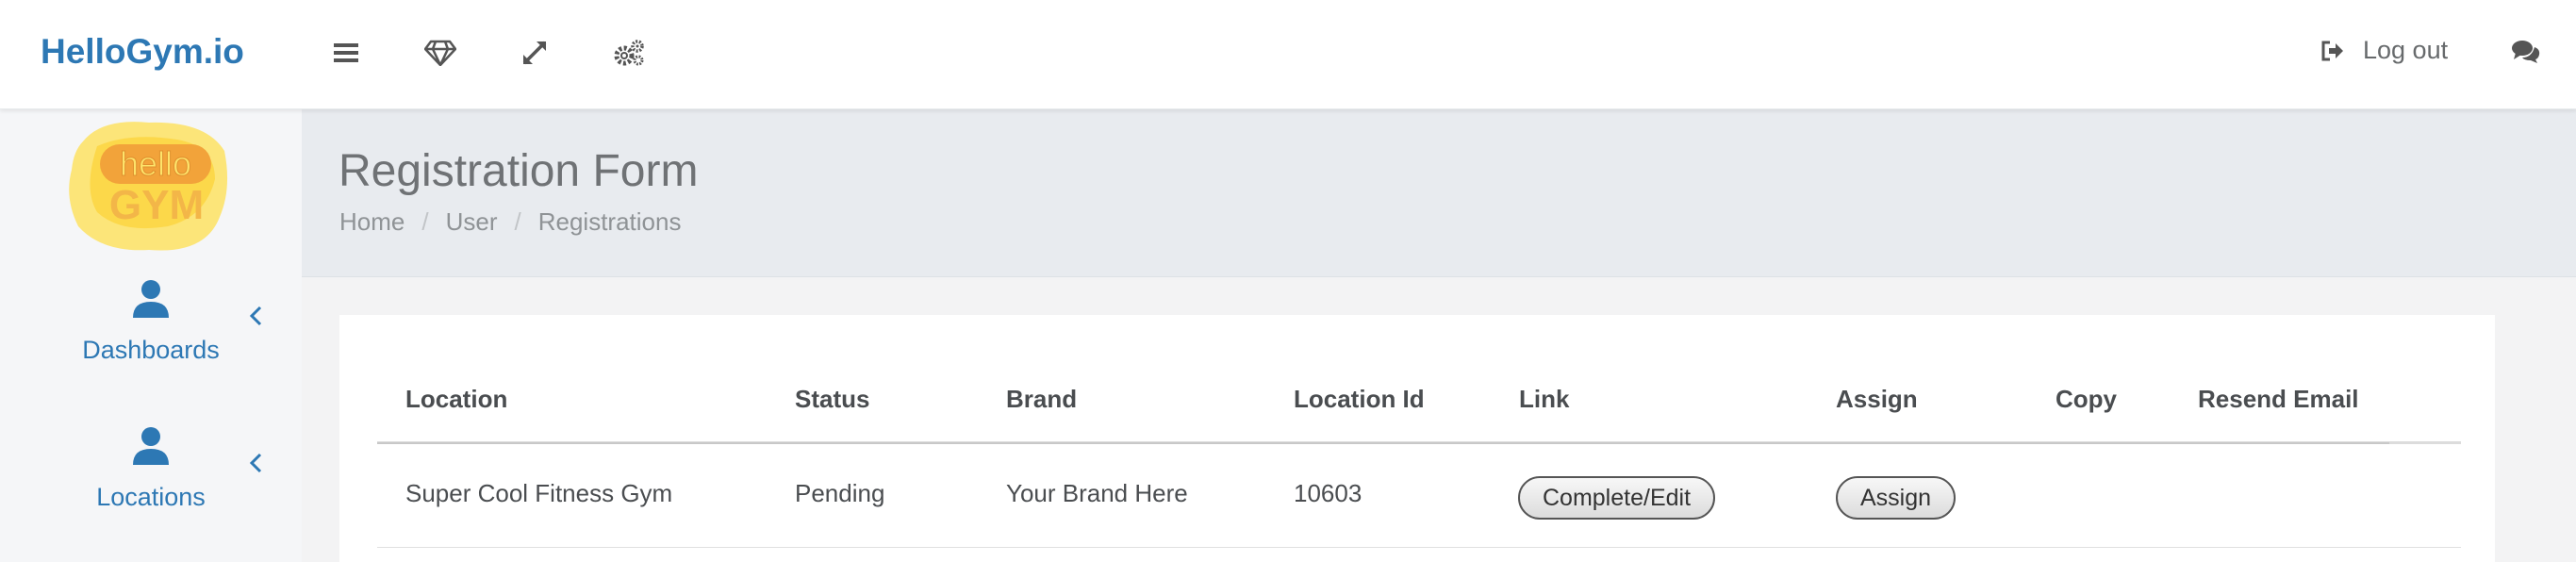 Image resolution: width=2576 pixels, height=562 pixels. What do you see at coordinates (2526, 54) in the screenshot?
I see `comments-icon` at bounding box center [2526, 54].